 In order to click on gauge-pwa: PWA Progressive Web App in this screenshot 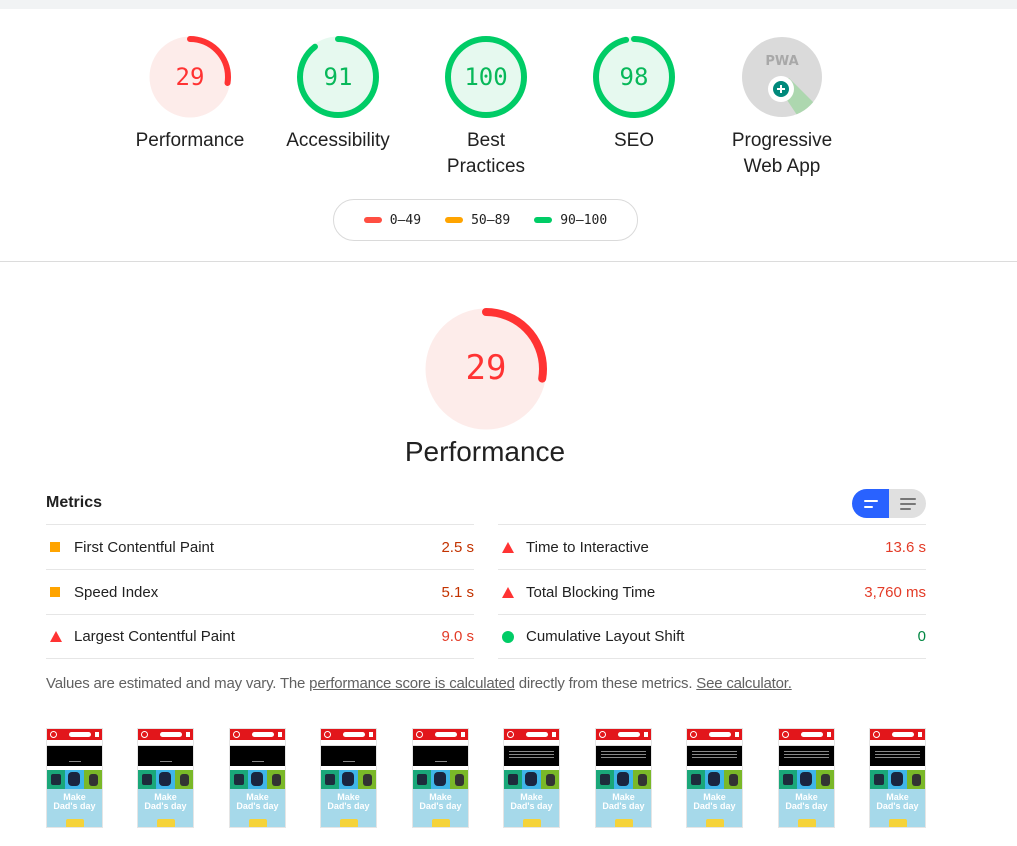, I will do `click(782, 108)`.